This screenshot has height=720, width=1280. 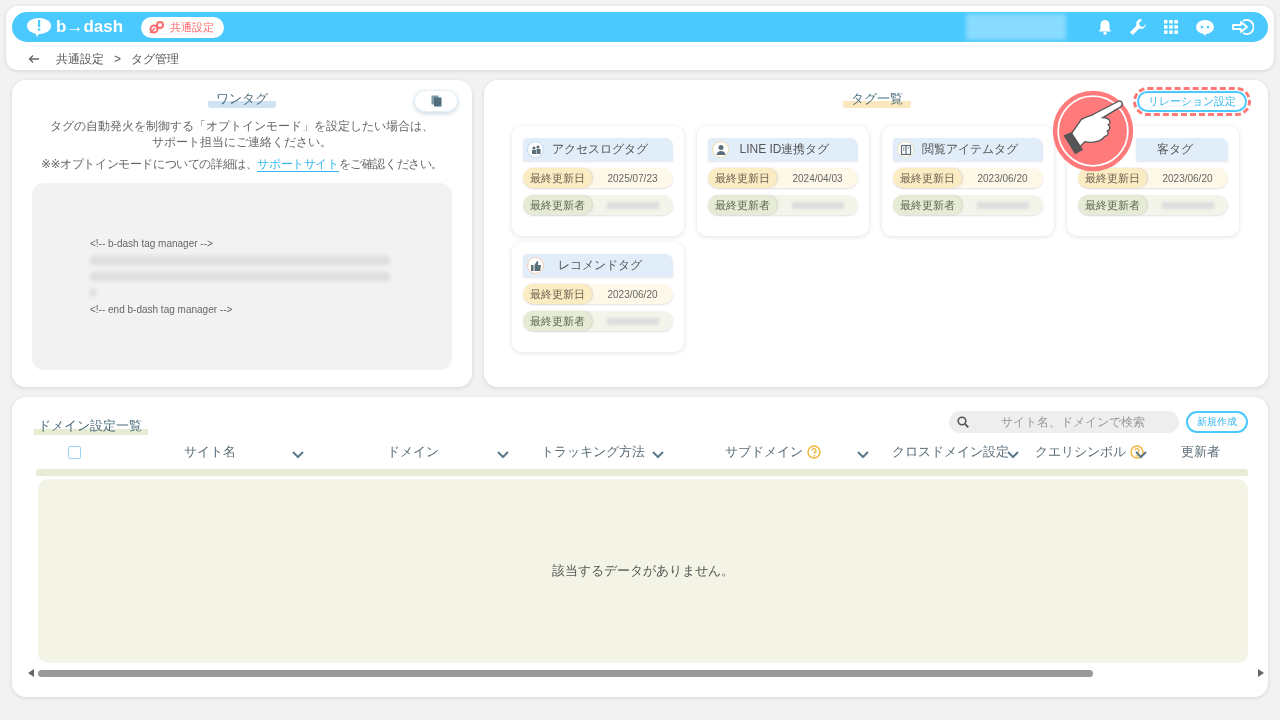 I want to click on thumbs-up-icon, so click(x=535, y=265).